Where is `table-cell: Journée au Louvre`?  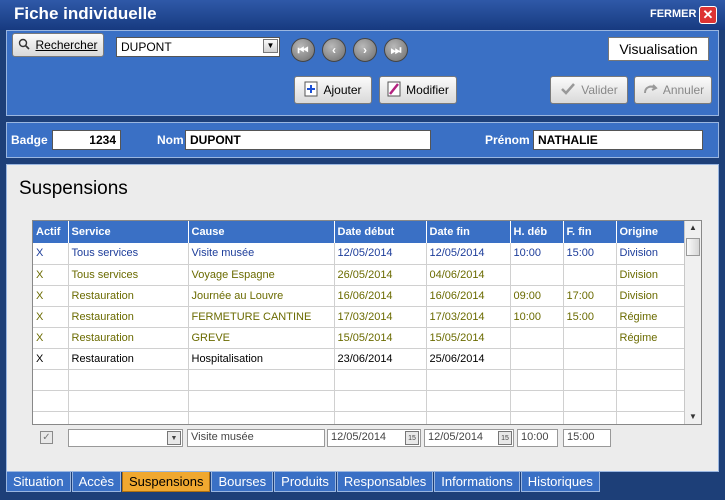
table-cell: Journée au Louvre is located at coordinates (261, 296).